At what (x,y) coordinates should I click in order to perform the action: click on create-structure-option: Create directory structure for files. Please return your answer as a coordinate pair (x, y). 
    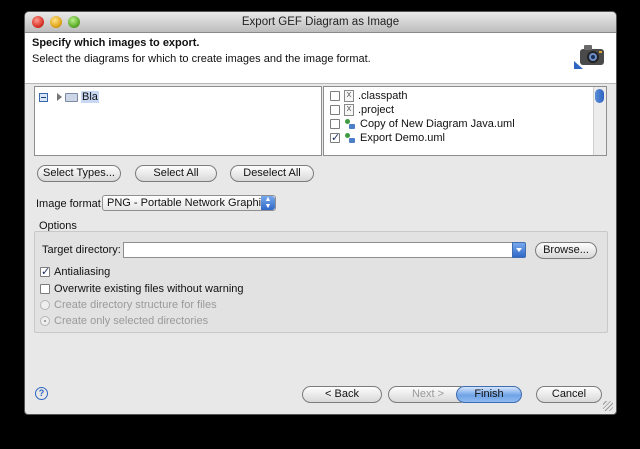
    Looking at the image, I should click on (128, 305).